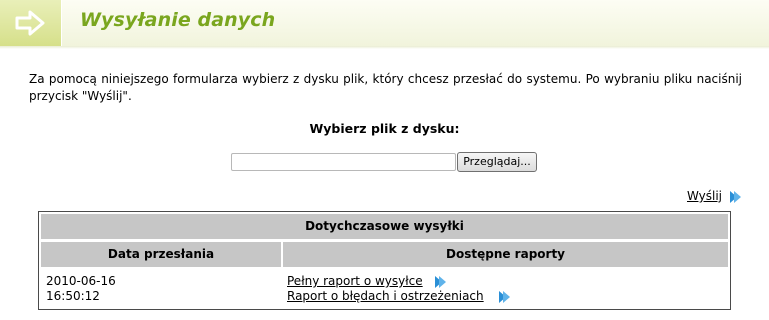 This screenshot has height=320, width=769. What do you see at coordinates (343, 162) in the screenshot?
I see `file-path-input` at bounding box center [343, 162].